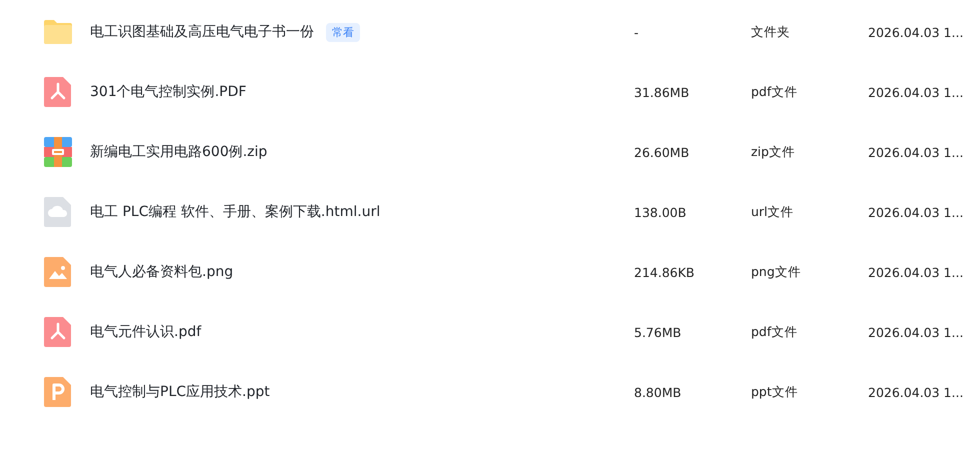 The image size is (971, 449). What do you see at coordinates (775, 392) in the screenshot?
I see `file-type: ppt文件` at bounding box center [775, 392].